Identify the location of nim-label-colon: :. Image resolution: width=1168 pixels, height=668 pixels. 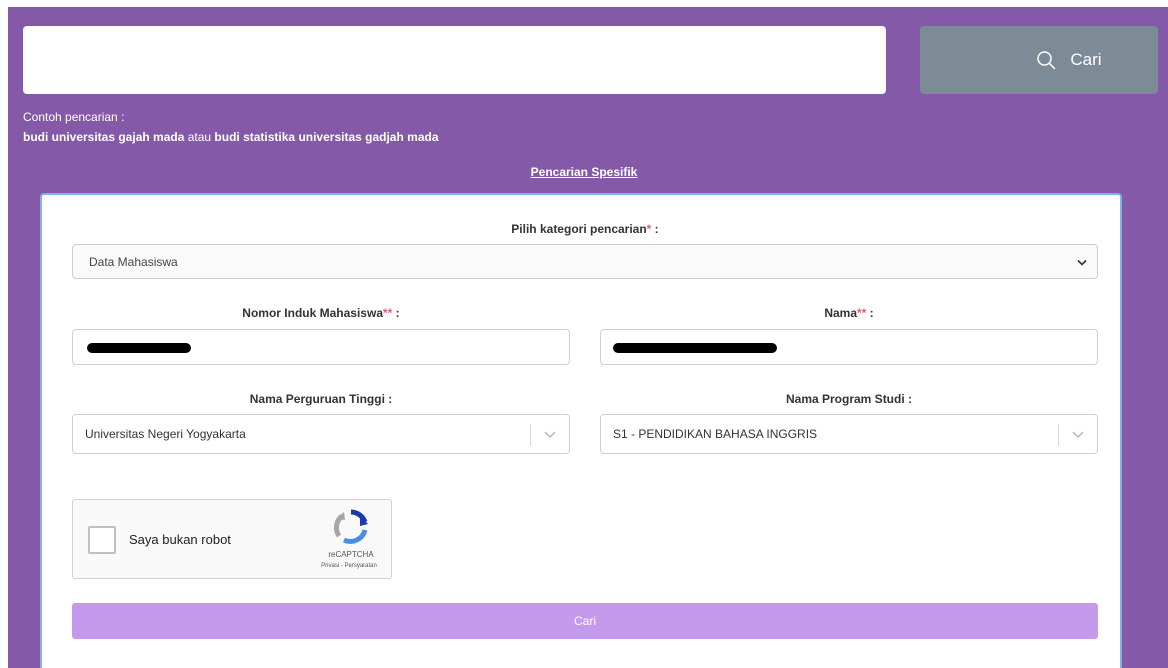
(396, 313).